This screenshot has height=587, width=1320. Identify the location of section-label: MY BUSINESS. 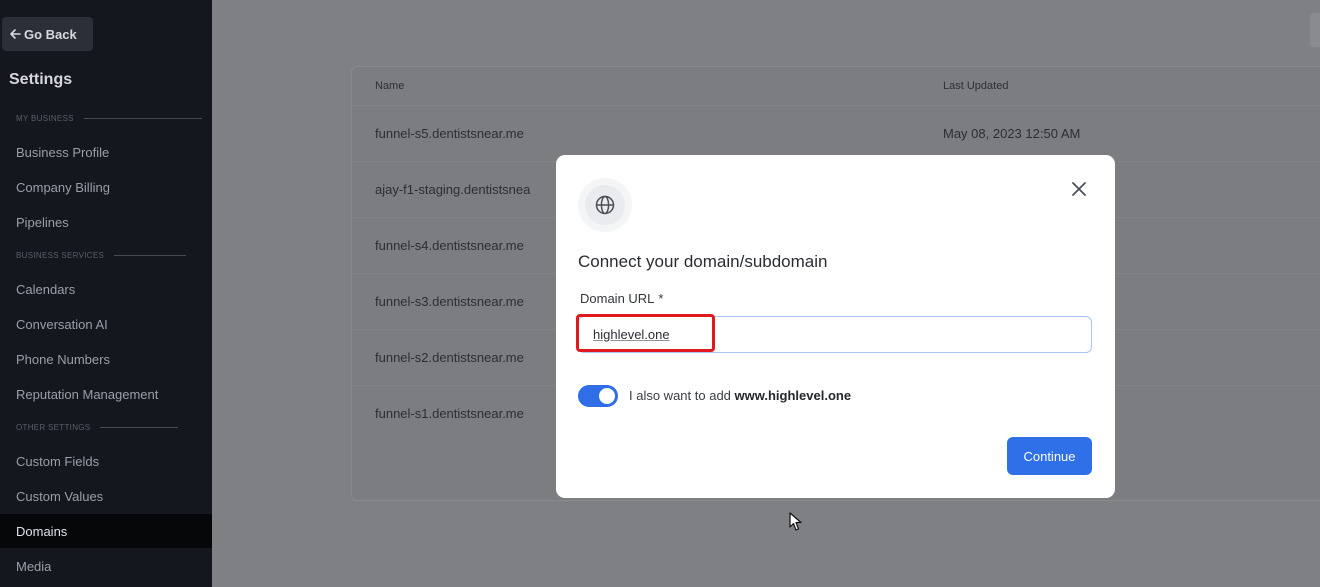
(45, 118).